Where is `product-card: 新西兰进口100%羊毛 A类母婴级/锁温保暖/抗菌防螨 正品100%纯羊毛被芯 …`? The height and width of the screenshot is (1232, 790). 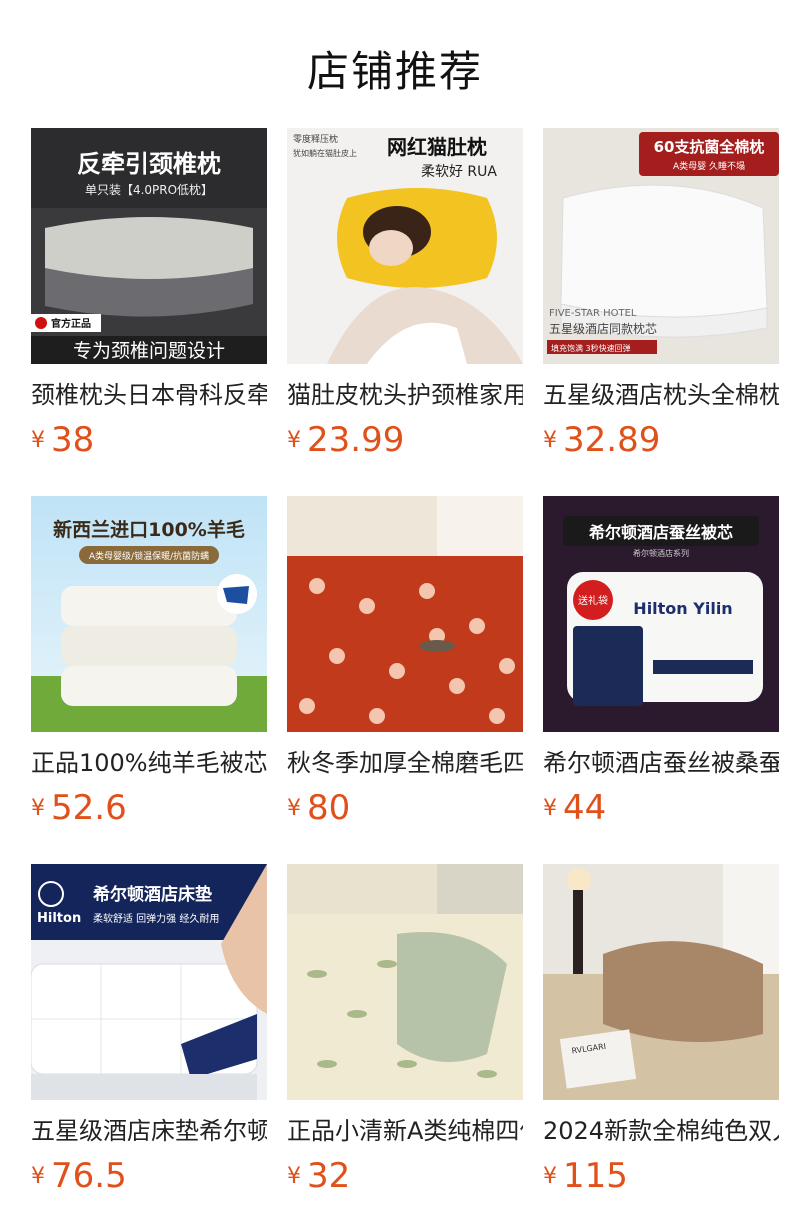 product-card: 新西兰进口100%羊毛 A类母婴级/锁温保暖/抗菌防螨 正品100%纯羊毛被芯 … is located at coordinates (149, 666).